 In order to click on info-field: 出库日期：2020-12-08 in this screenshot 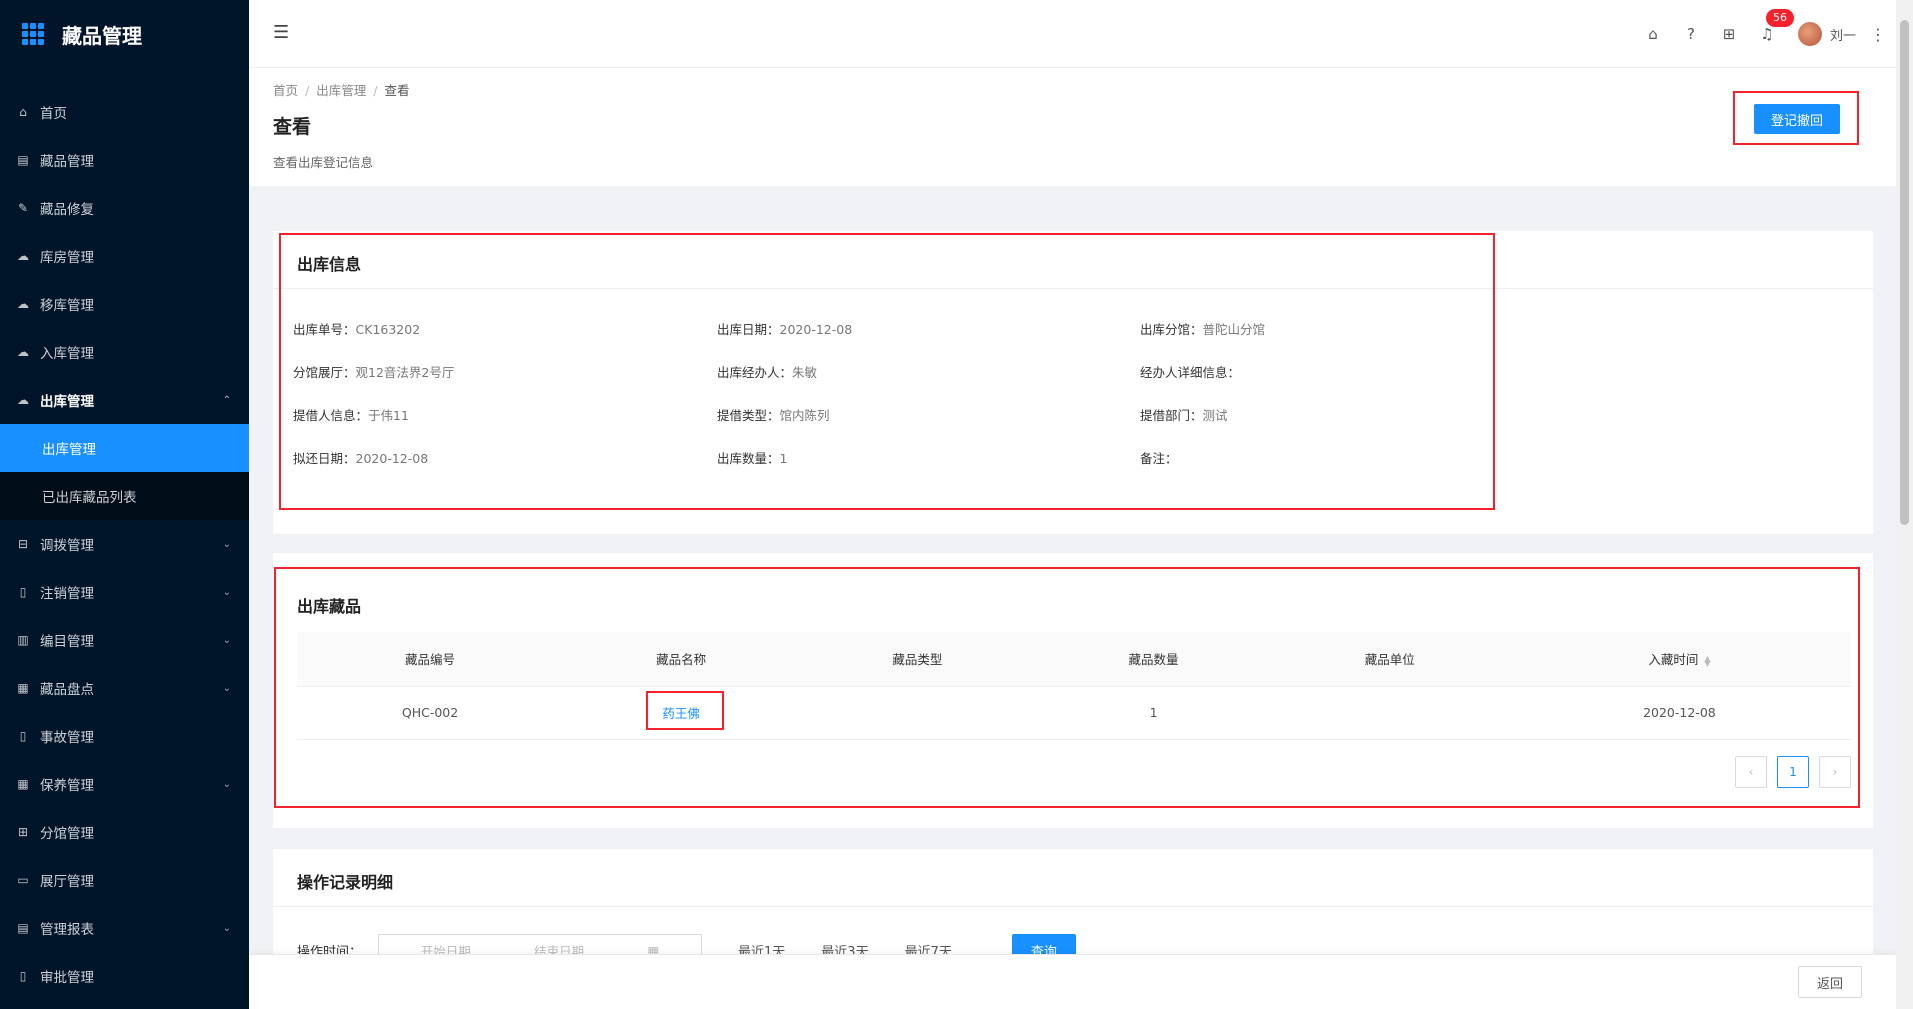, I will do `click(784, 328)`.